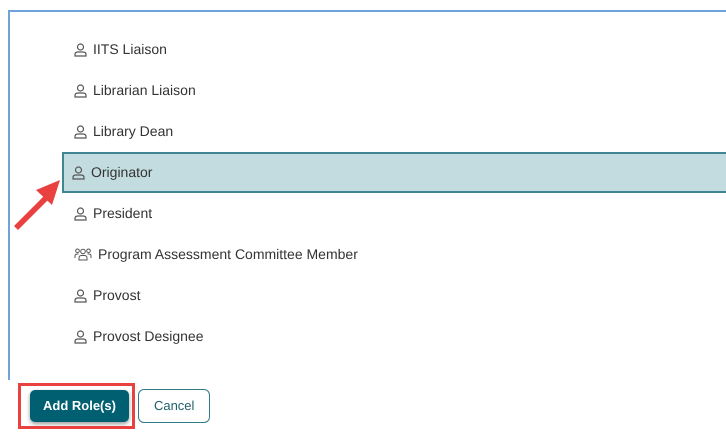  Describe the element at coordinates (394, 295) in the screenshot. I see `role-item: Provost` at that location.